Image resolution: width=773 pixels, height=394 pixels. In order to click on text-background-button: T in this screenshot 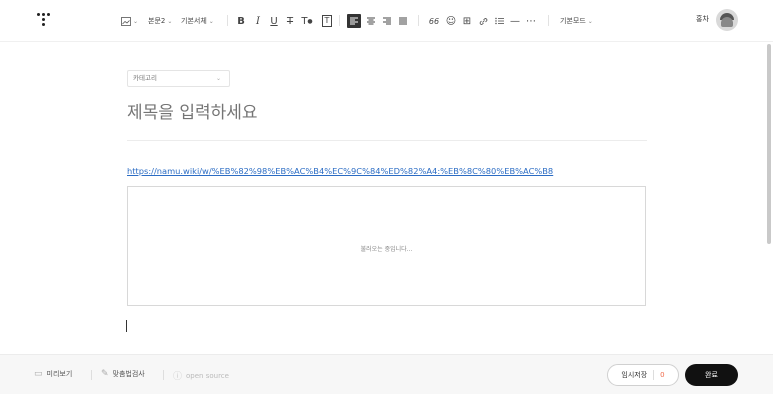, I will do `click(327, 21)`.